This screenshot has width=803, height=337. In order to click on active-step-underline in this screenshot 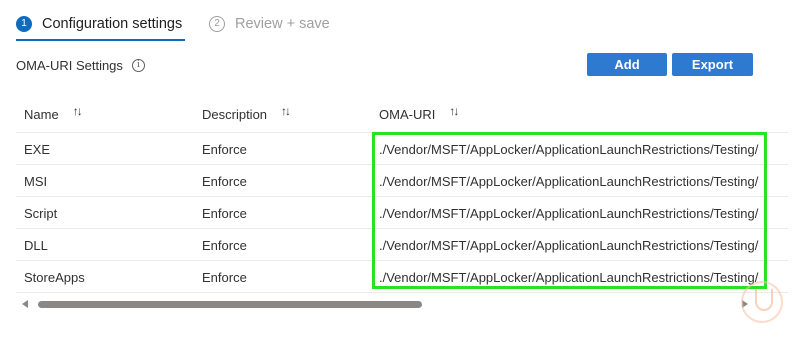, I will do `click(100, 40)`.